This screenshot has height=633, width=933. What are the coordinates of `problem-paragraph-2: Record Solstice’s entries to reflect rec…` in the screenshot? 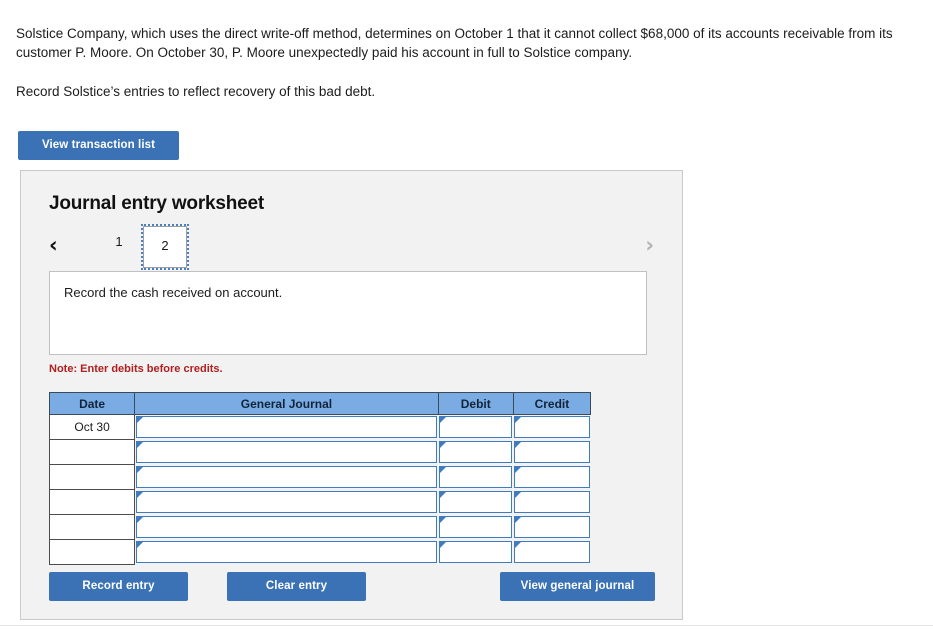 It's located at (196, 91).